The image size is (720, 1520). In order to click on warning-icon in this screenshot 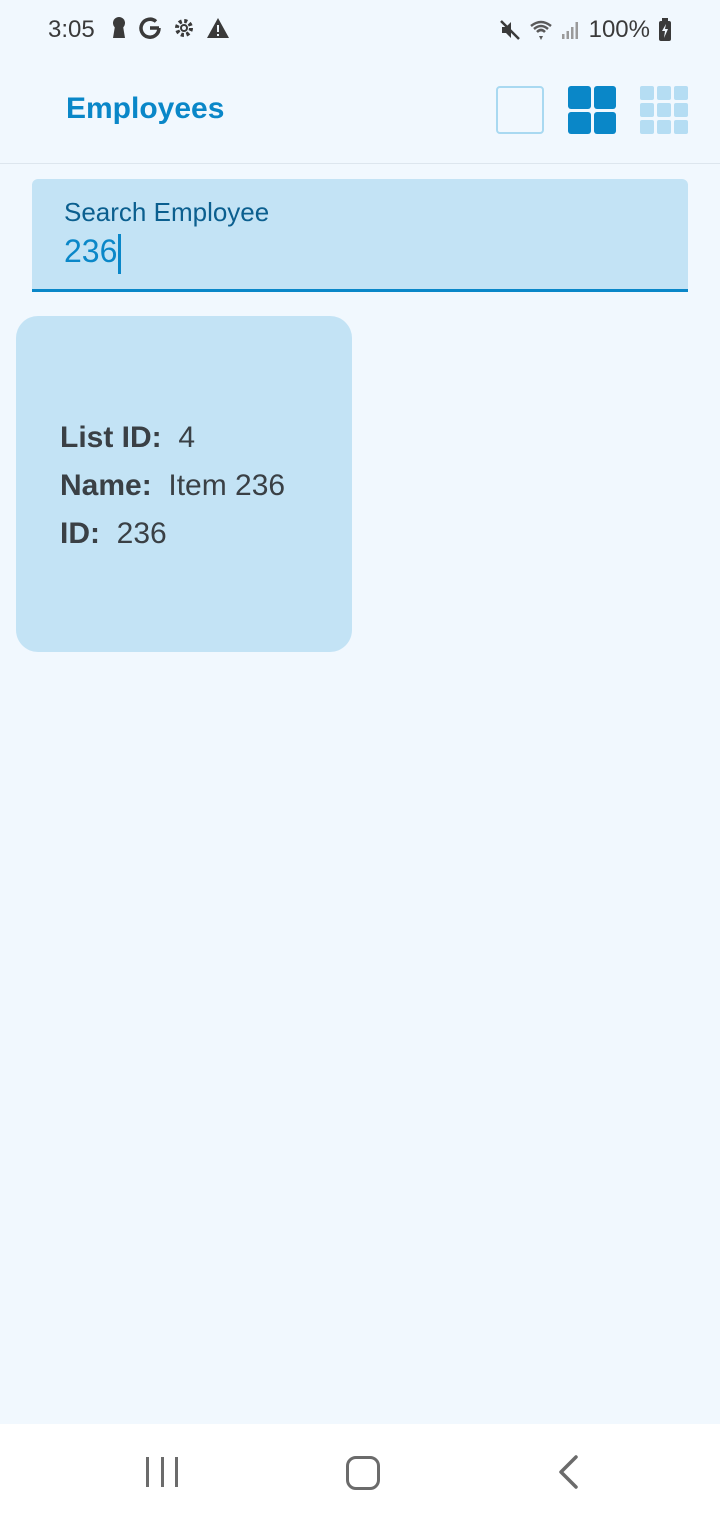, I will do `click(218, 28)`.